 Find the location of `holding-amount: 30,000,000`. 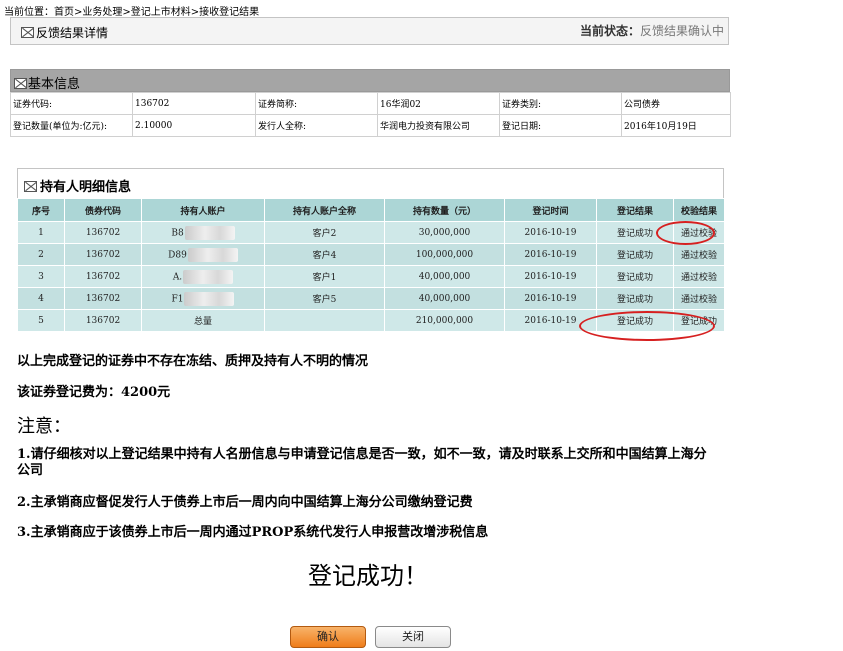

holding-amount: 30,000,000 is located at coordinates (444, 232).